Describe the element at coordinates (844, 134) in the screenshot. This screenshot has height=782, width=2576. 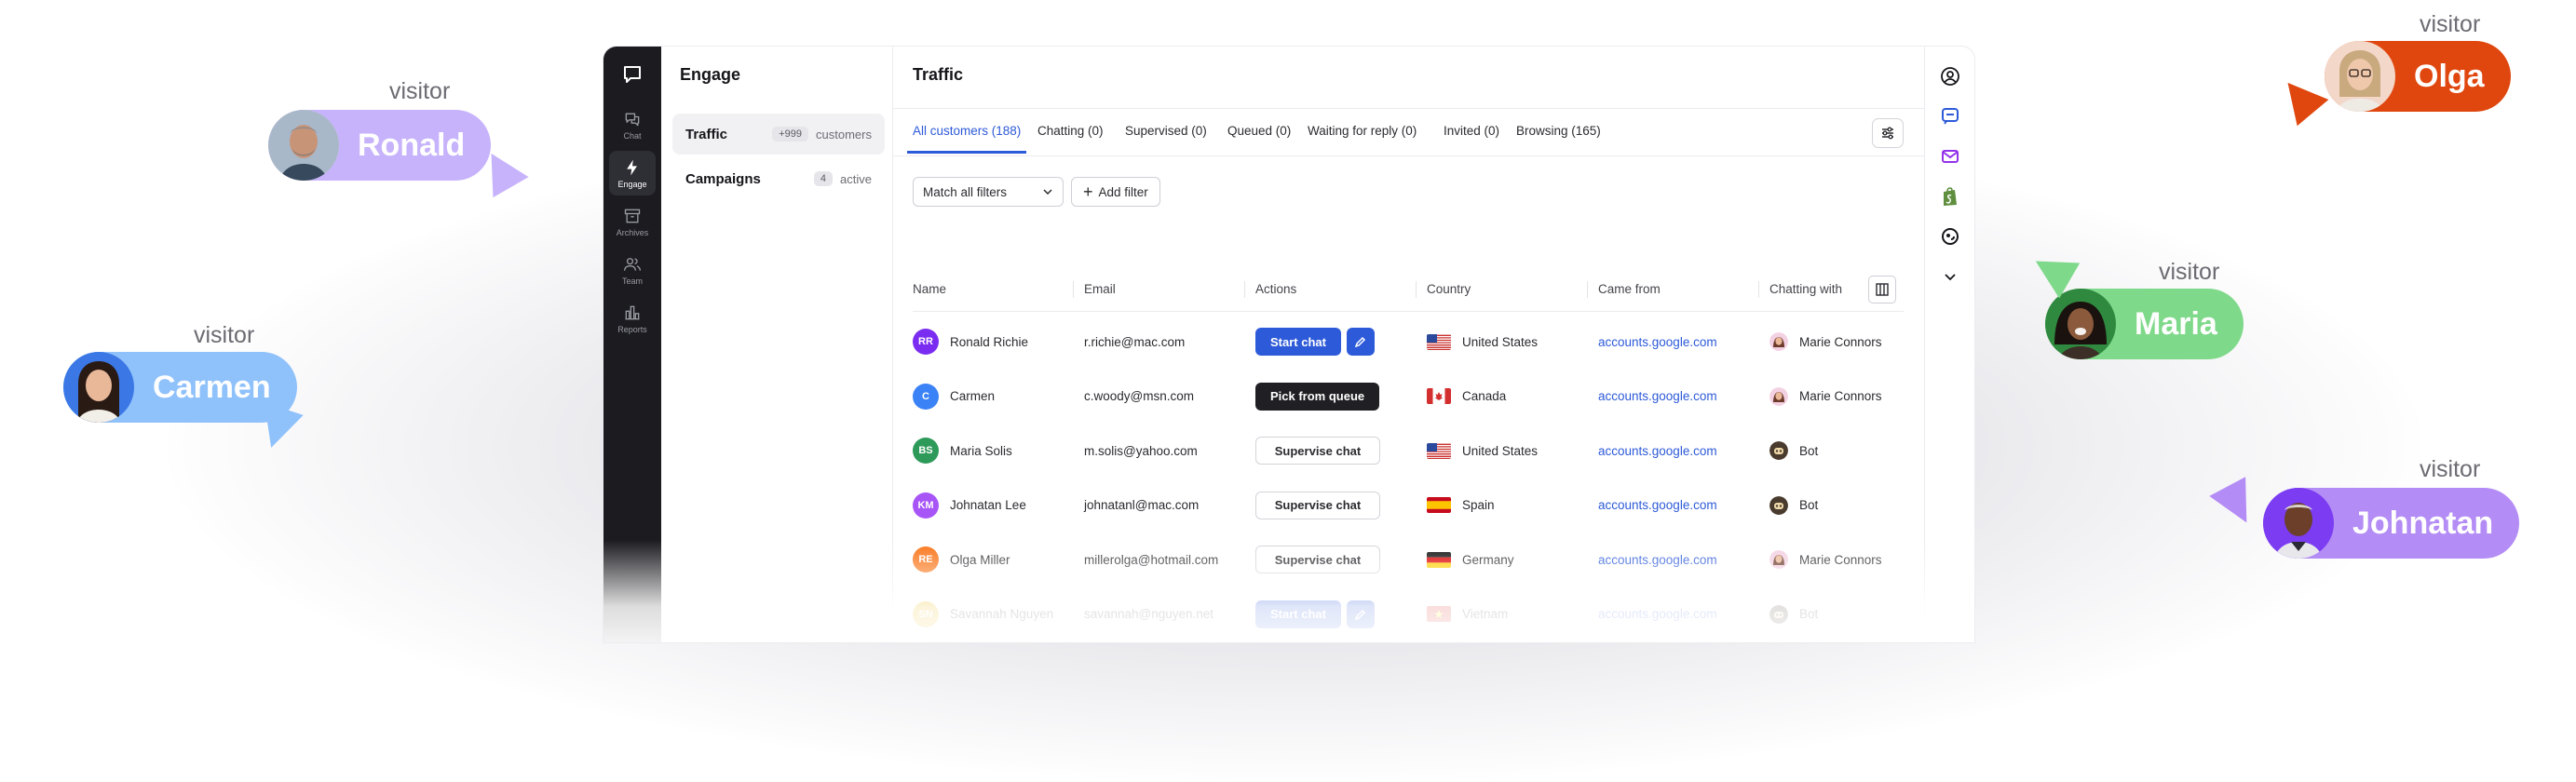
I see `count-suffix: customers` at that location.